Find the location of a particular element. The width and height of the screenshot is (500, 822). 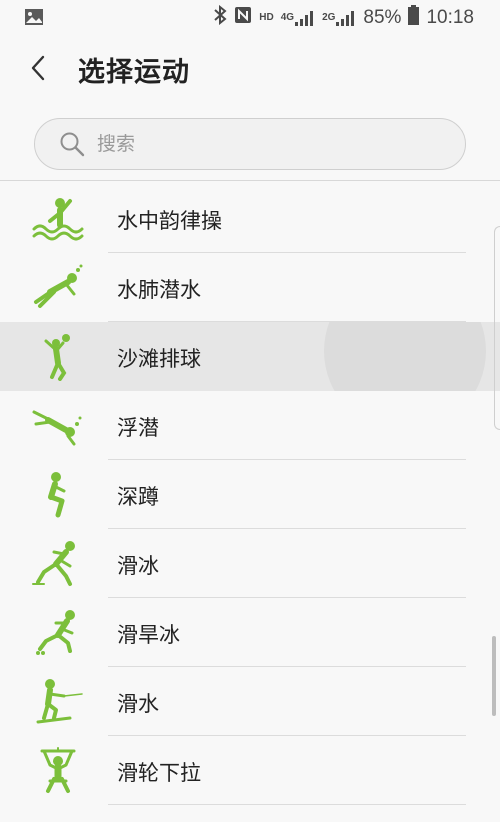

divider is located at coordinates (250, 180).